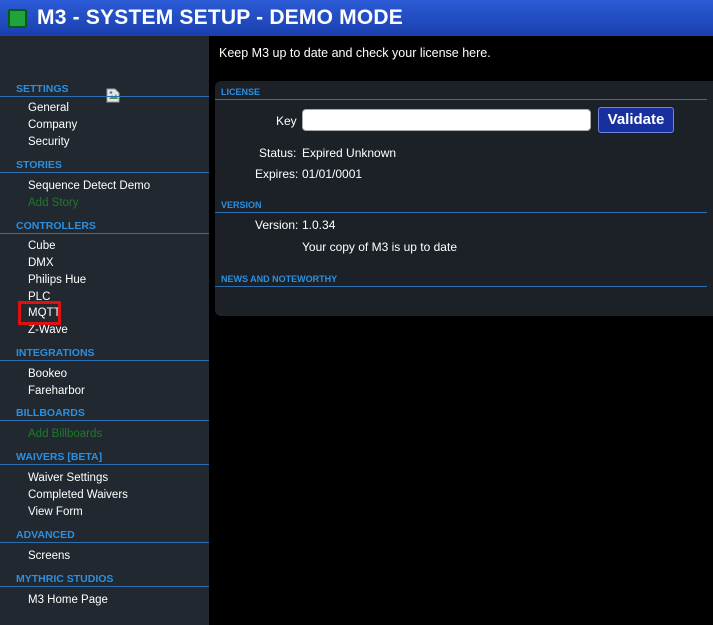 The image size is (713, 625). What do you see at coordinates (53, 203) in the screenshot?
I see `sidebar-item-add-story: Add Story` at bounding box center [53, 203].